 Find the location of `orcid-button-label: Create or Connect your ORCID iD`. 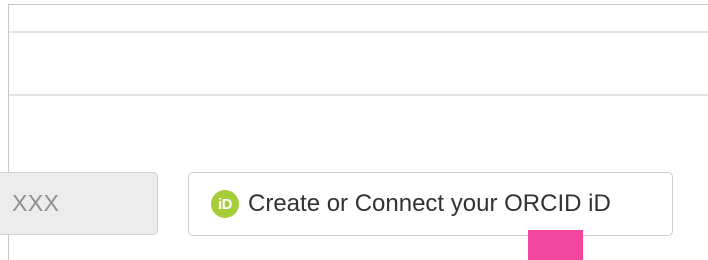

orcid-button-label: Create or Connect your ORCID iD is located at coordinates (429, 203).